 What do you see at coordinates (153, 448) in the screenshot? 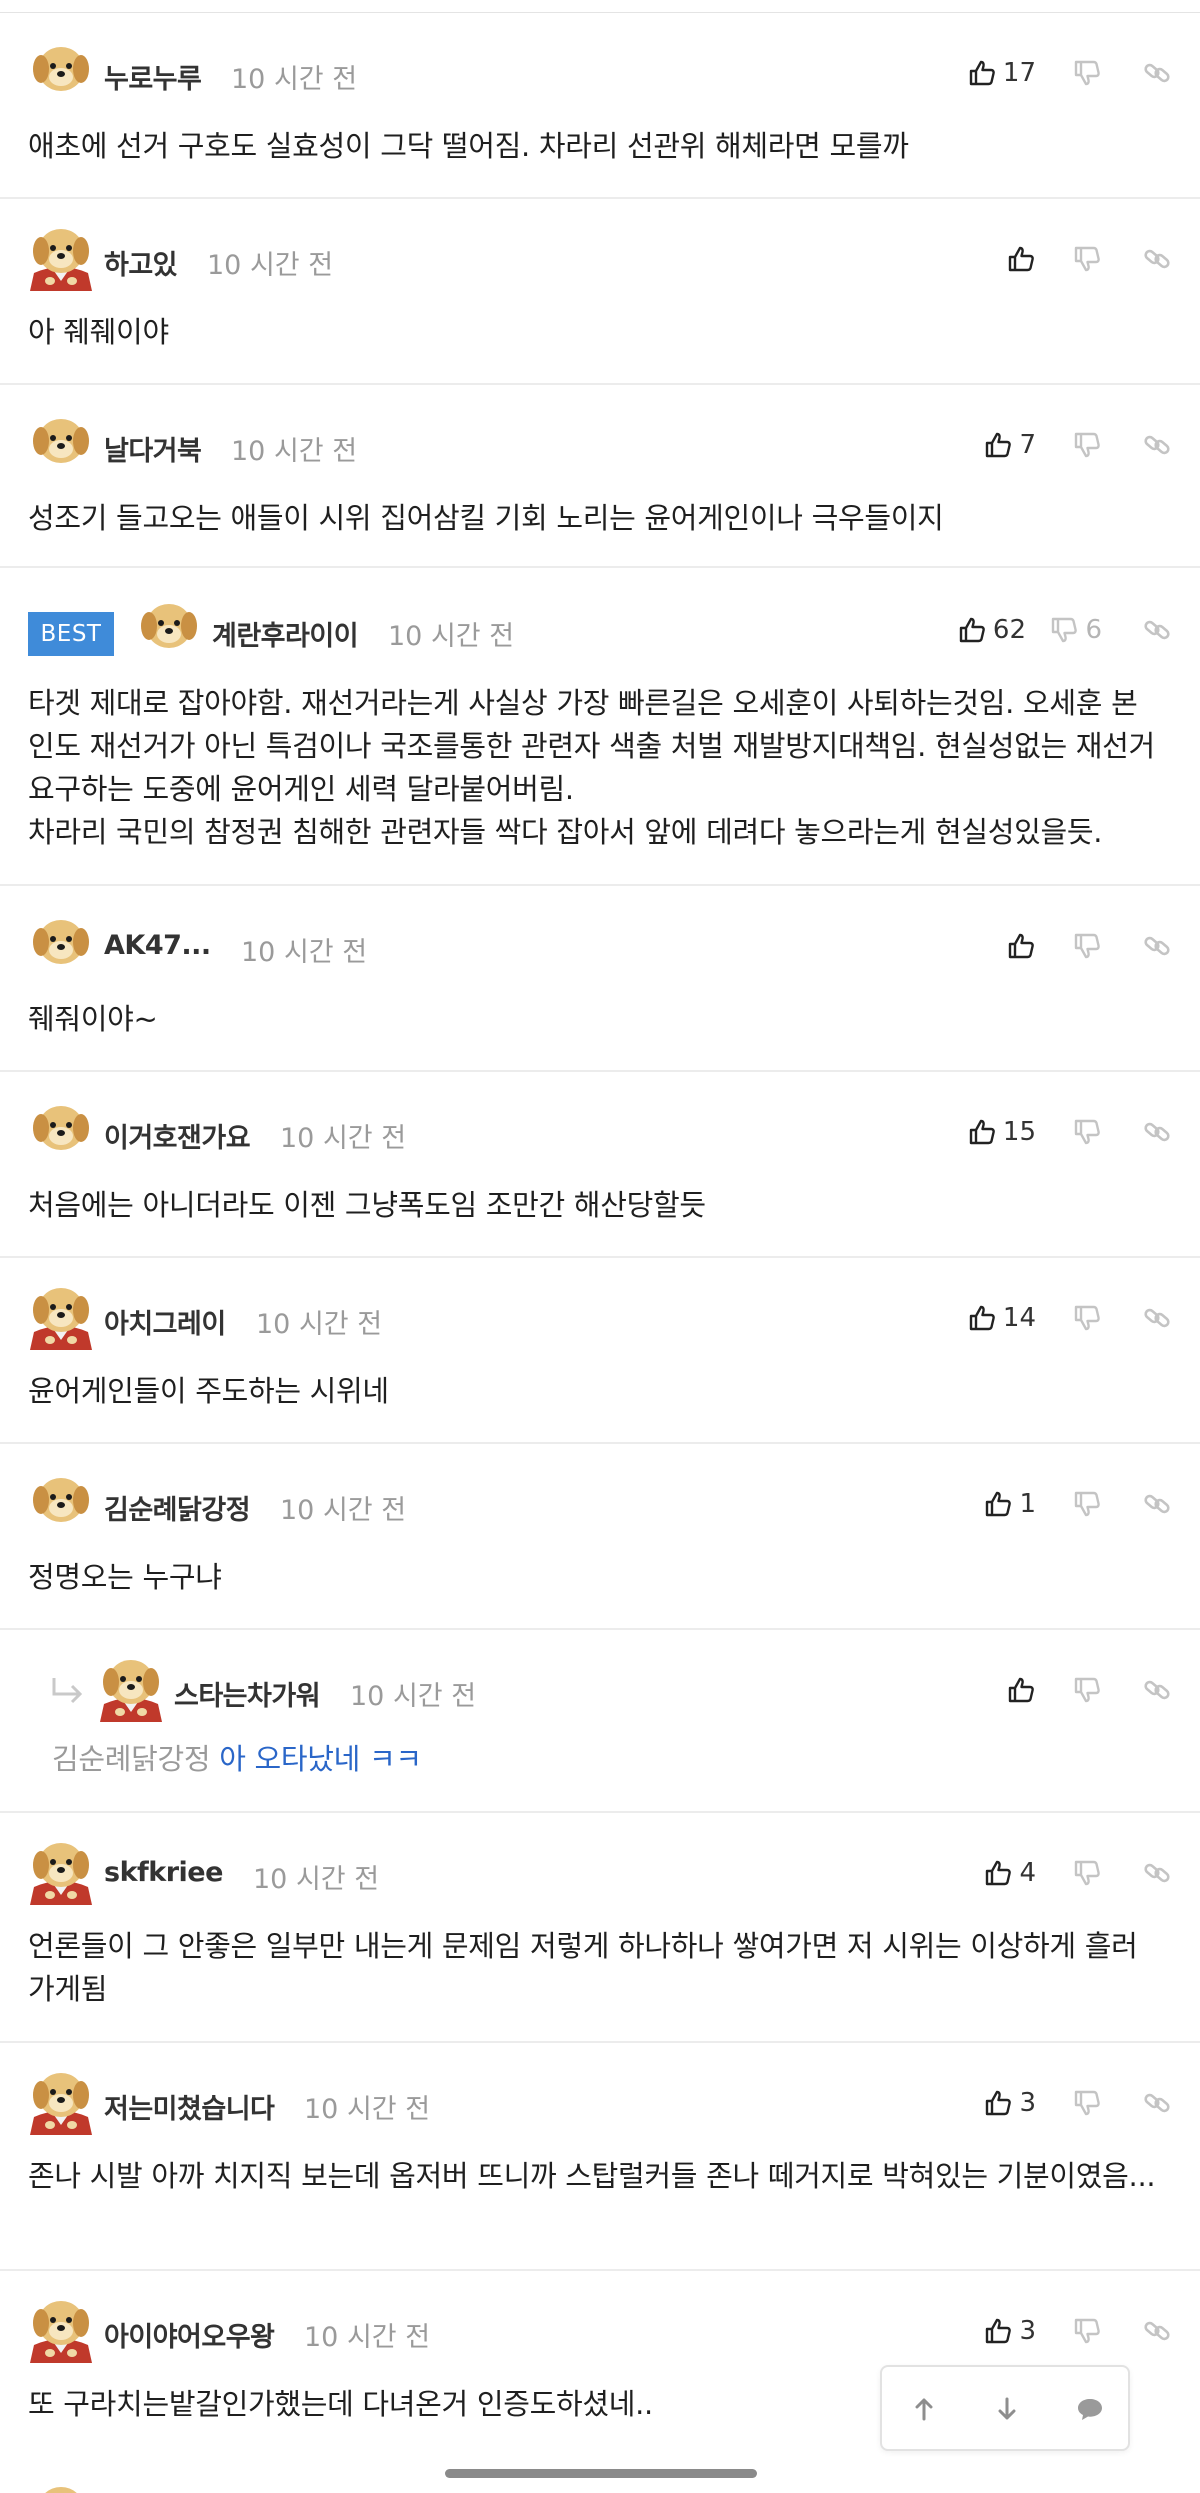
I see `author-nickname: 날다거북` at bounding box center [153, 448].